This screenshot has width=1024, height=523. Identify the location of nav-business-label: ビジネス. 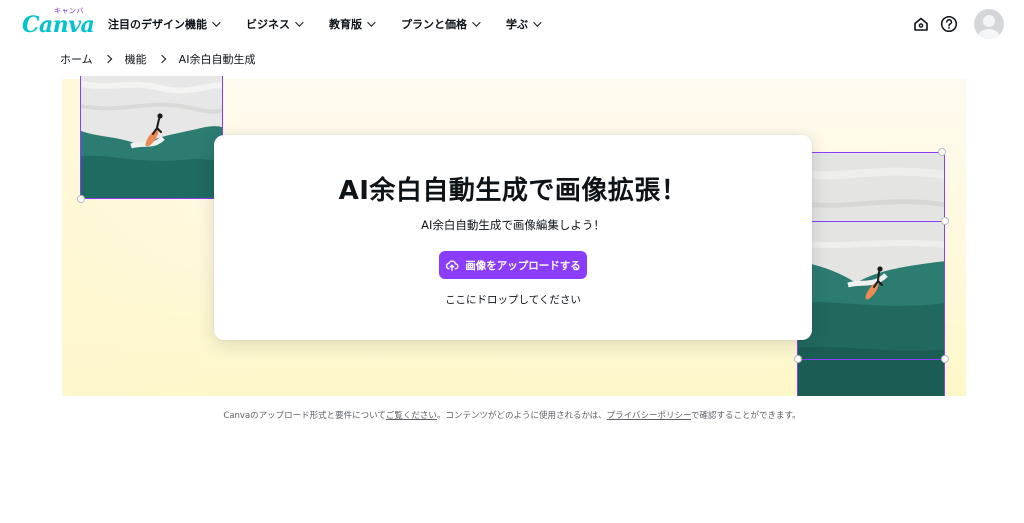
(268, 24).